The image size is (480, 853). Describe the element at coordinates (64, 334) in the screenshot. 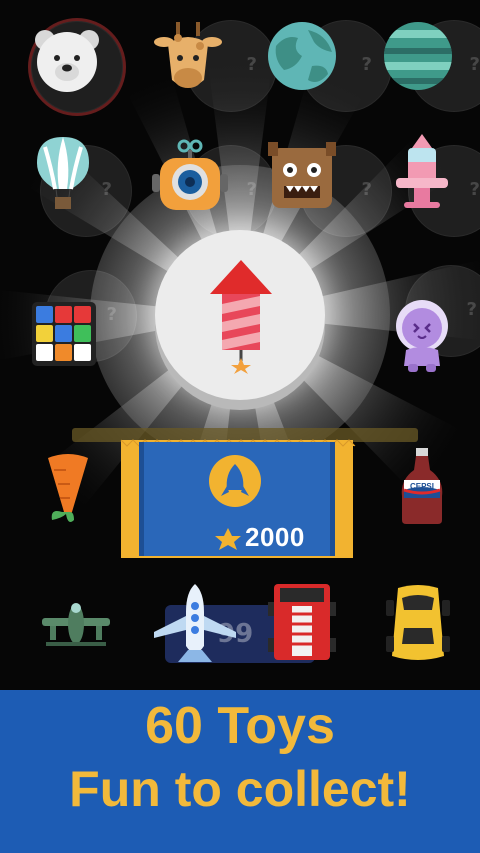

I see `rubiks-cube-icon` at that location.